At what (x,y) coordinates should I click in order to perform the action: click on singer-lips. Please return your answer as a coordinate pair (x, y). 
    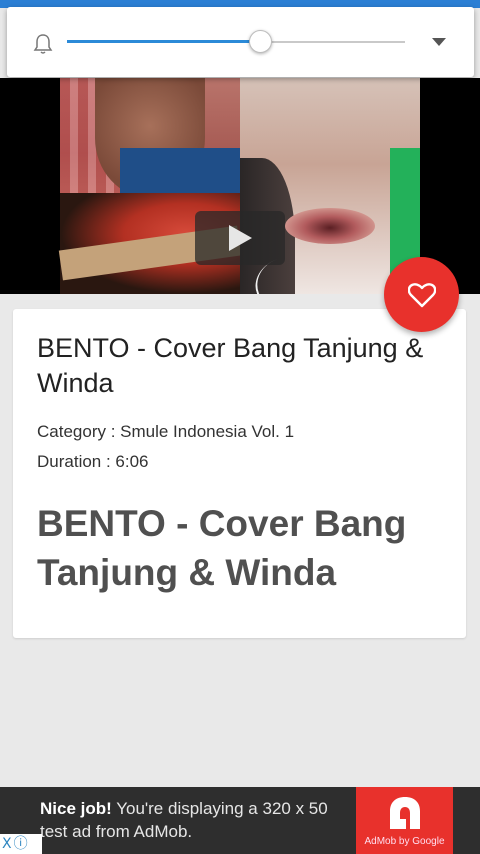
    Looking at the image, I should click on (330, 226).